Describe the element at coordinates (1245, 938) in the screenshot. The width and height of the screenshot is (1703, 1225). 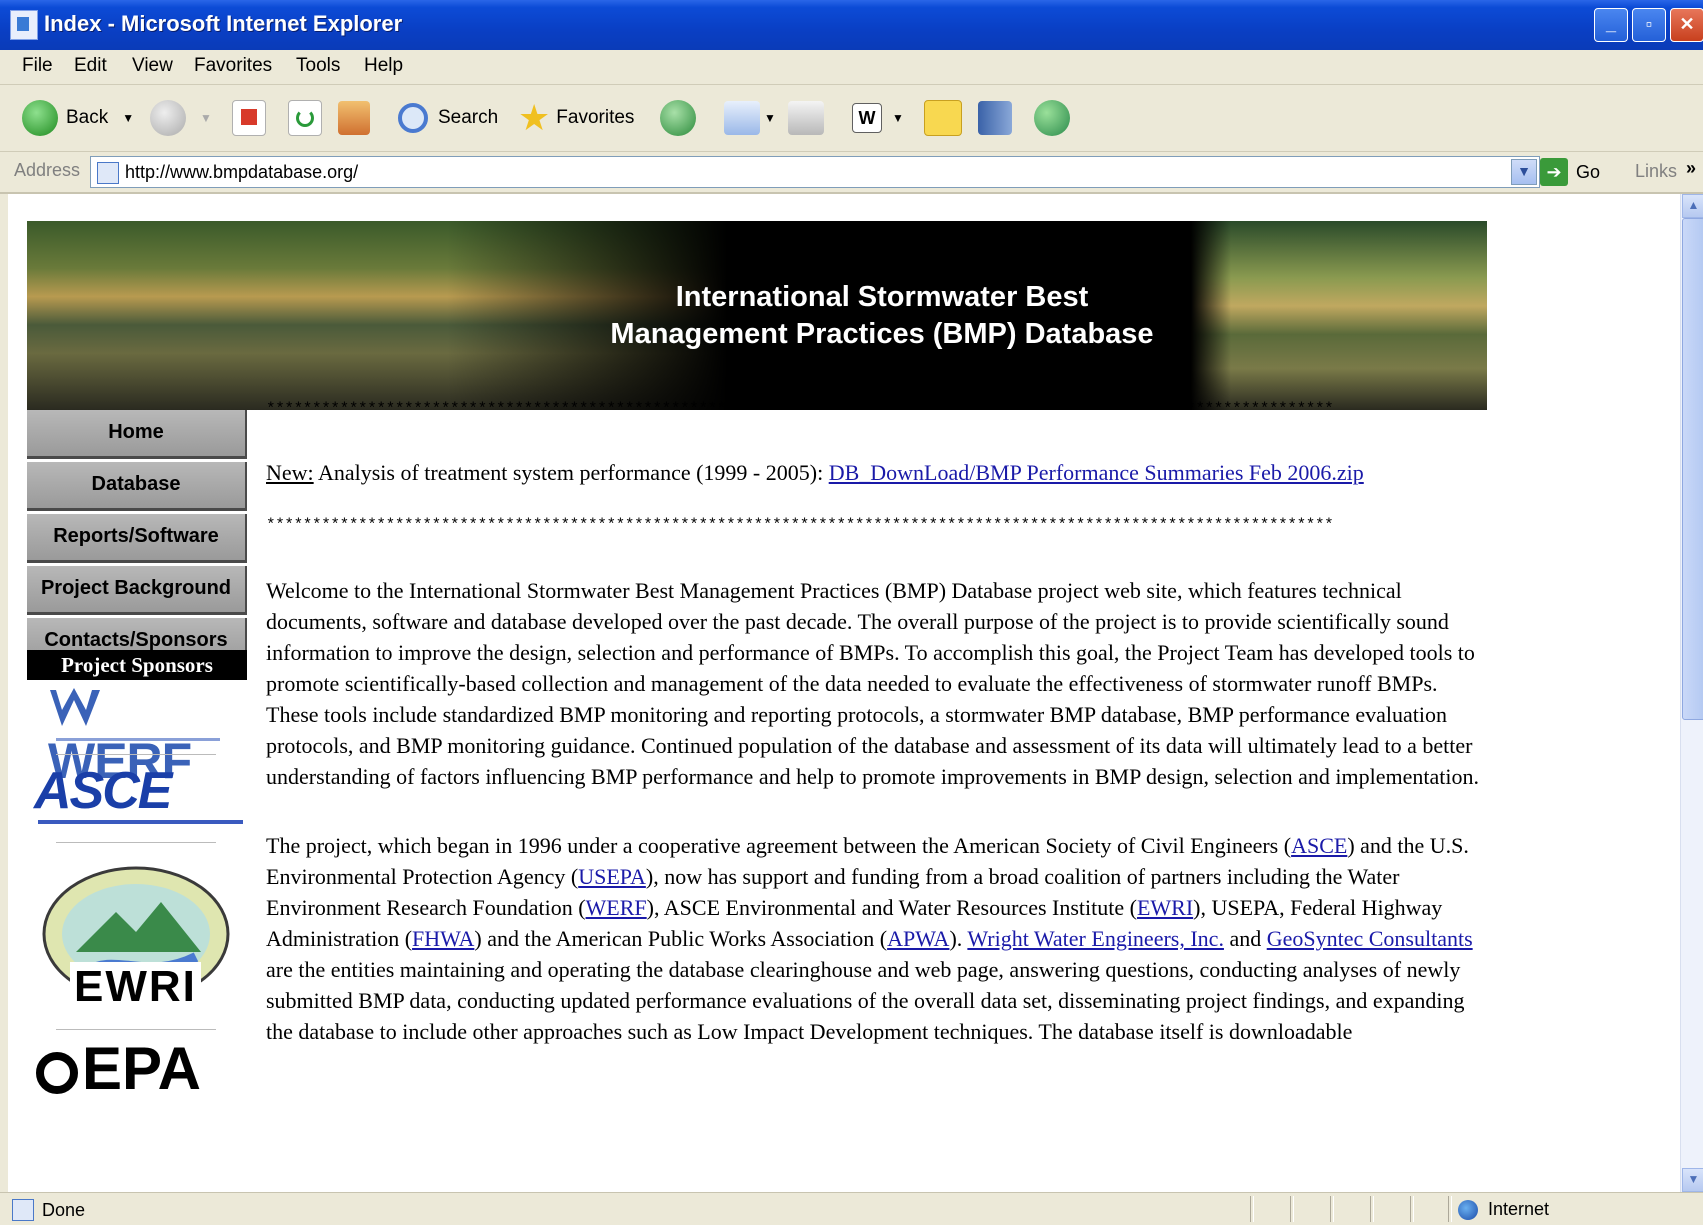
I see `project-text: and` at that location.